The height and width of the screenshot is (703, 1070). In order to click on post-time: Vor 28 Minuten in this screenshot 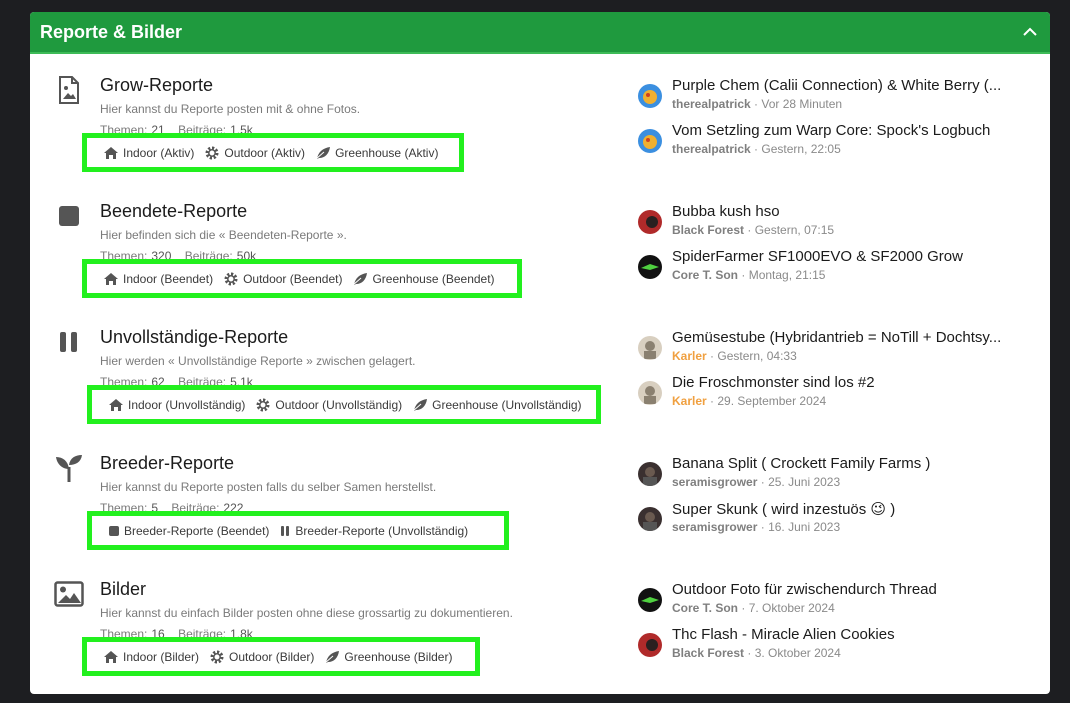, I will do `click(801, 104)`.